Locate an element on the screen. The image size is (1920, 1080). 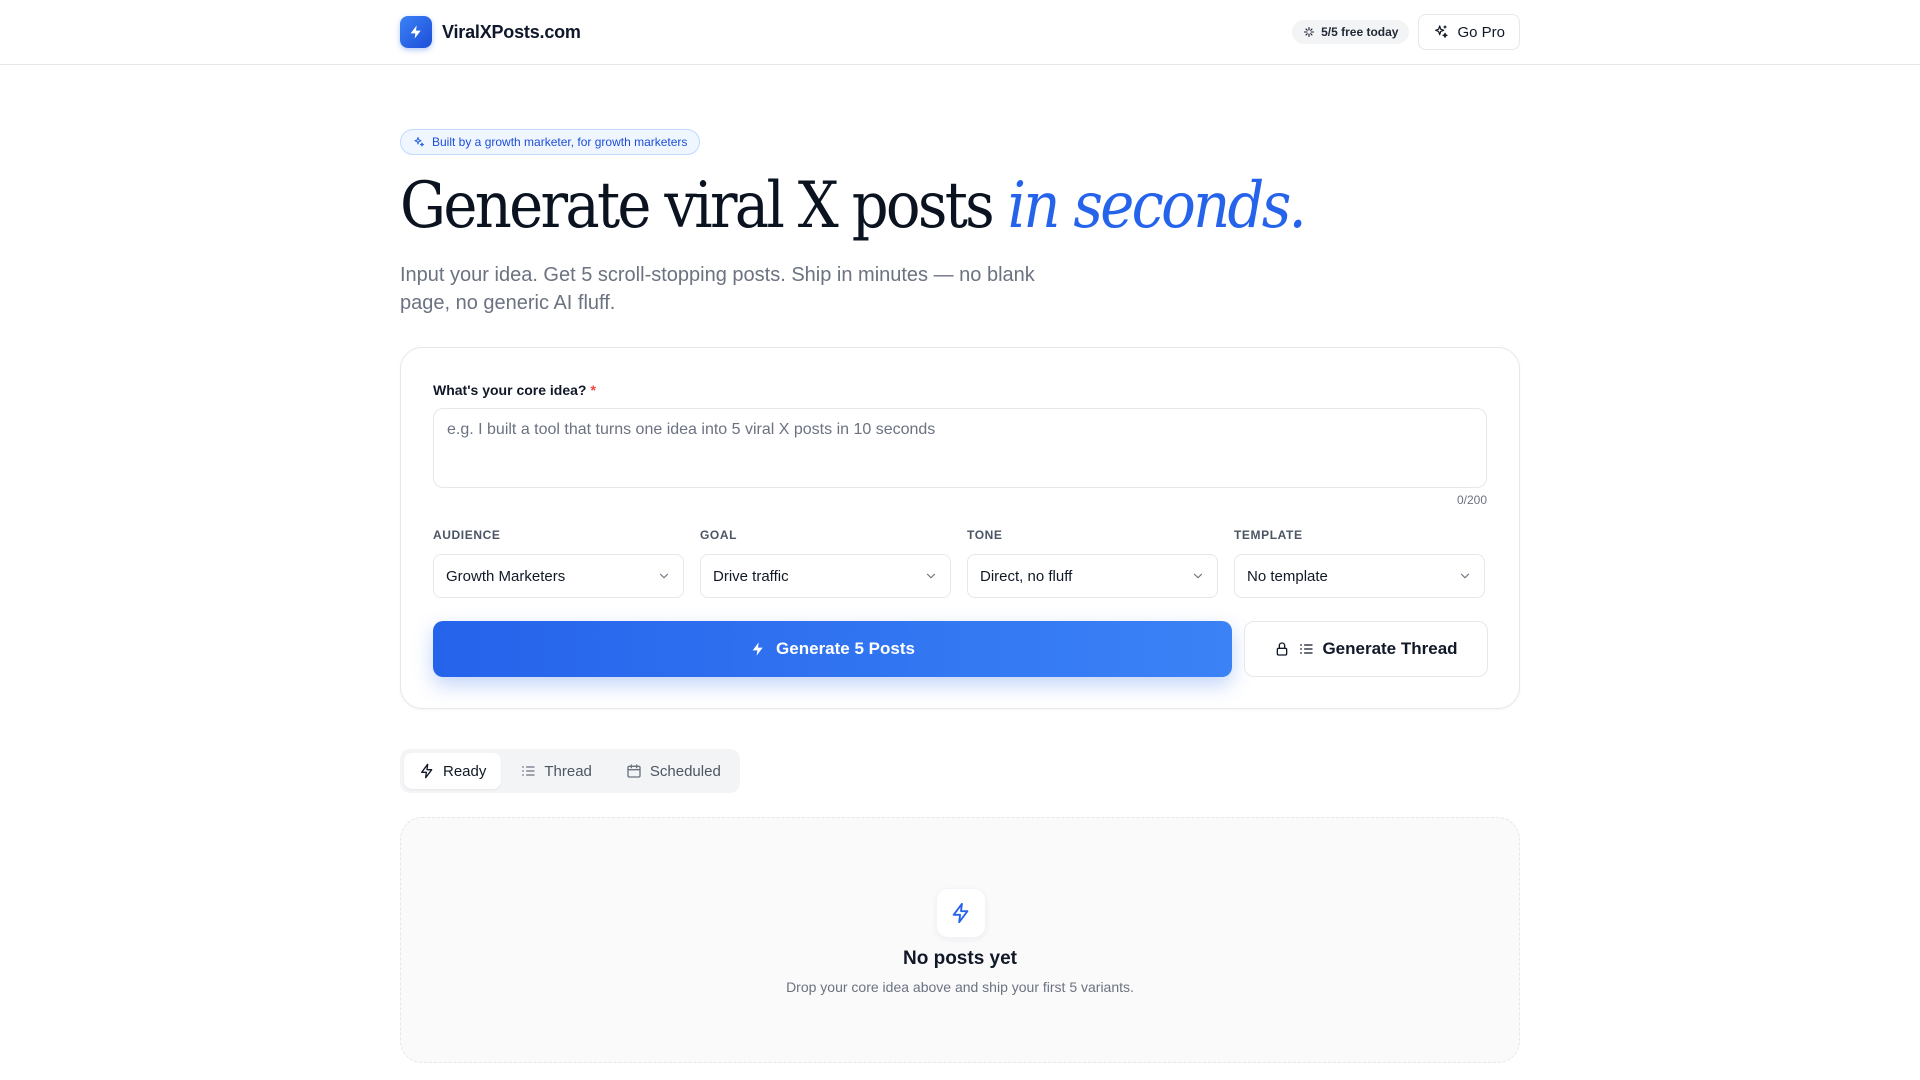
go-pro-button: Go Pro is located at coordinates (1469, 32).